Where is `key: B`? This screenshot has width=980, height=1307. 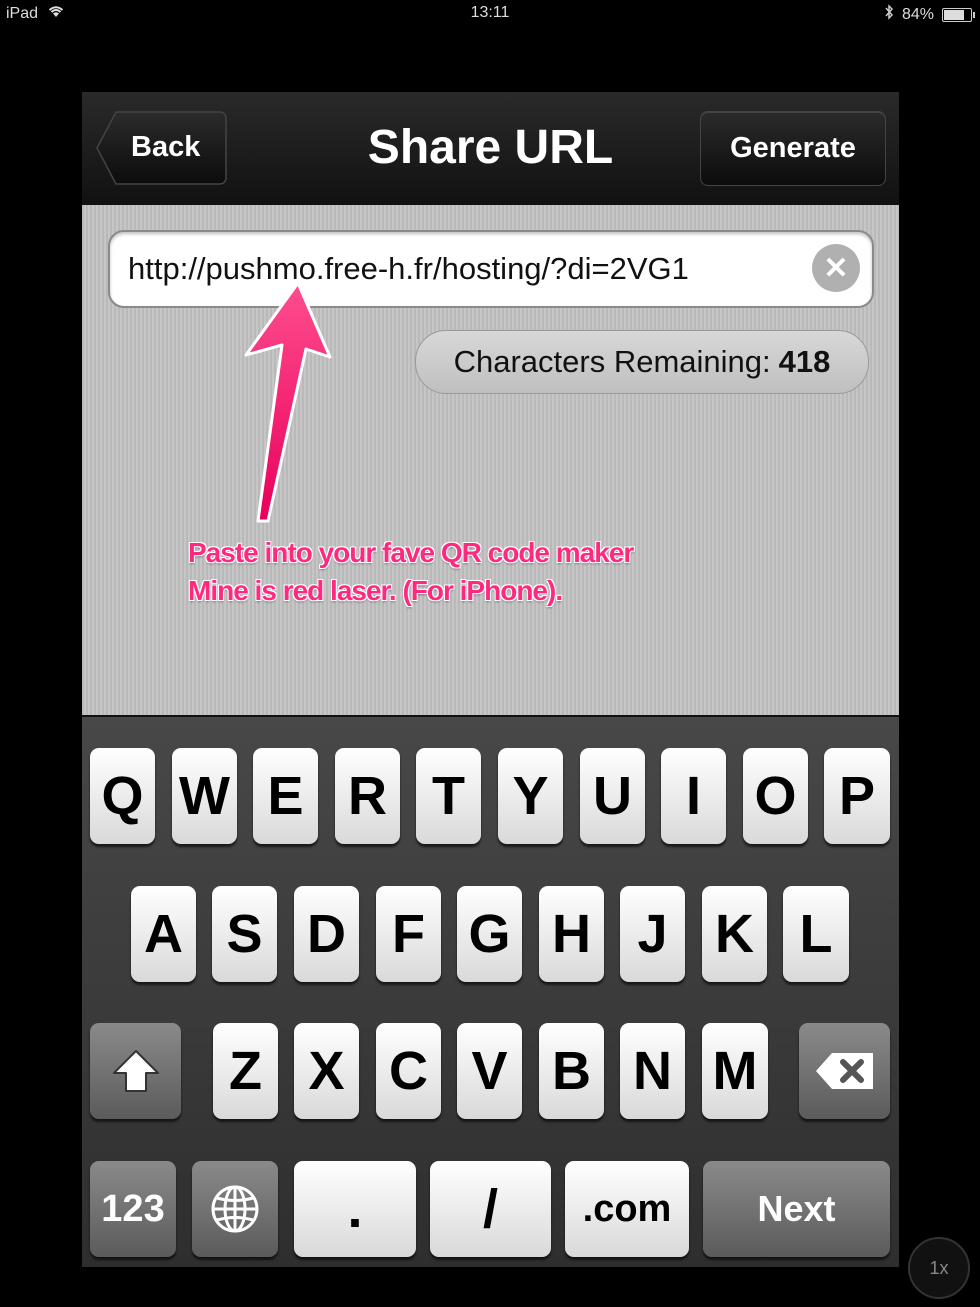
key: B is located at coordinates (571, 1071).